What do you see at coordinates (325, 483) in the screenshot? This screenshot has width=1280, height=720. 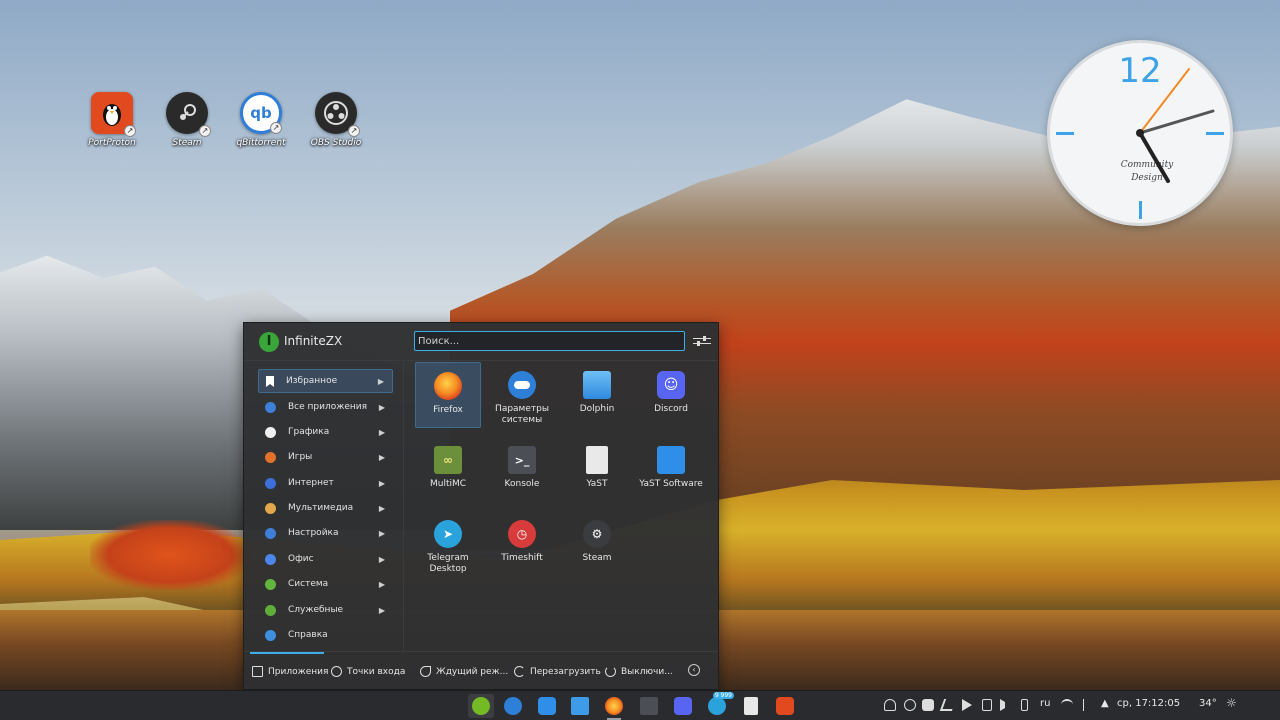 I see `category-internet: Интернет ▶` at bounding box center [325, 483].